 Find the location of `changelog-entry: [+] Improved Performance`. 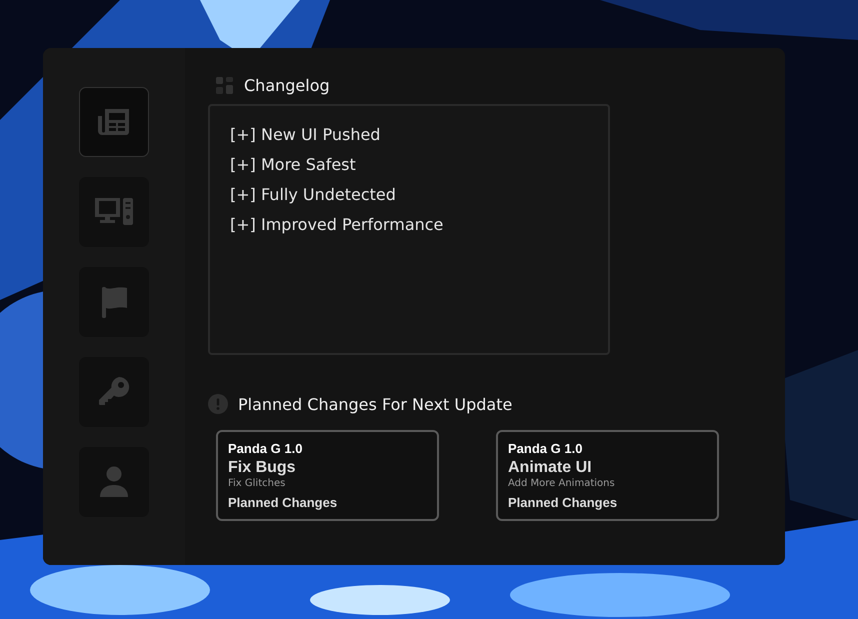

changelog-entry: [+] Improved Performance is located at coordinates (337, 225).